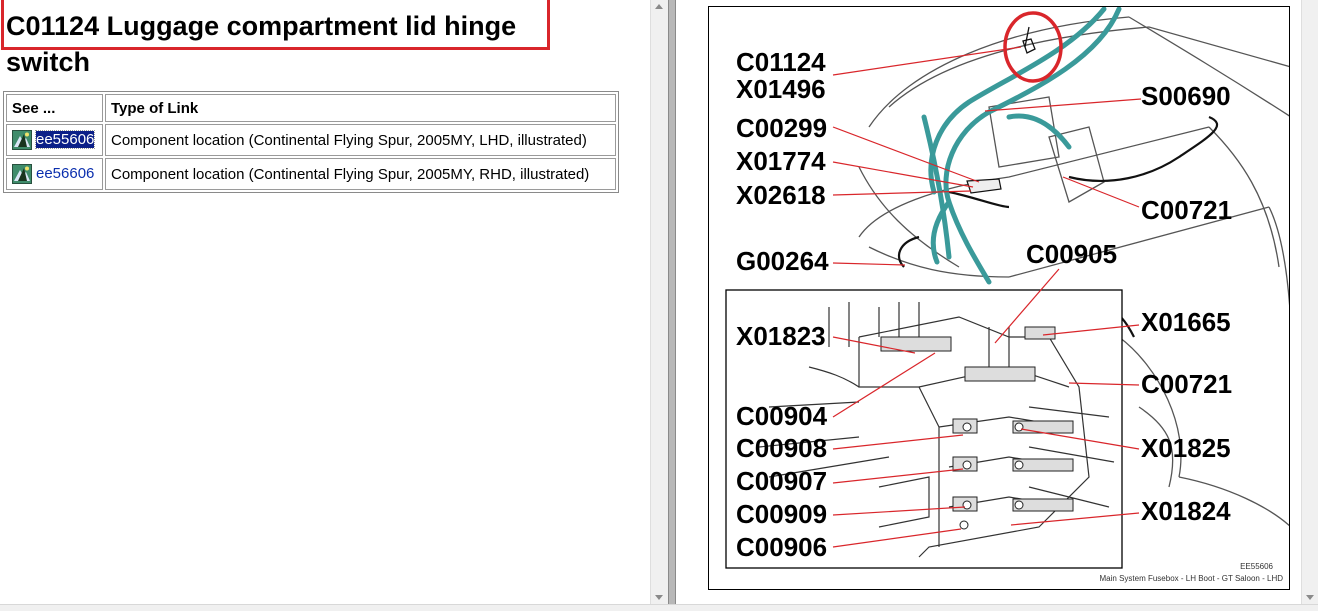 The image size is (1318, 611). I want to click on label-c00905: C00905, so click(1072, 254).